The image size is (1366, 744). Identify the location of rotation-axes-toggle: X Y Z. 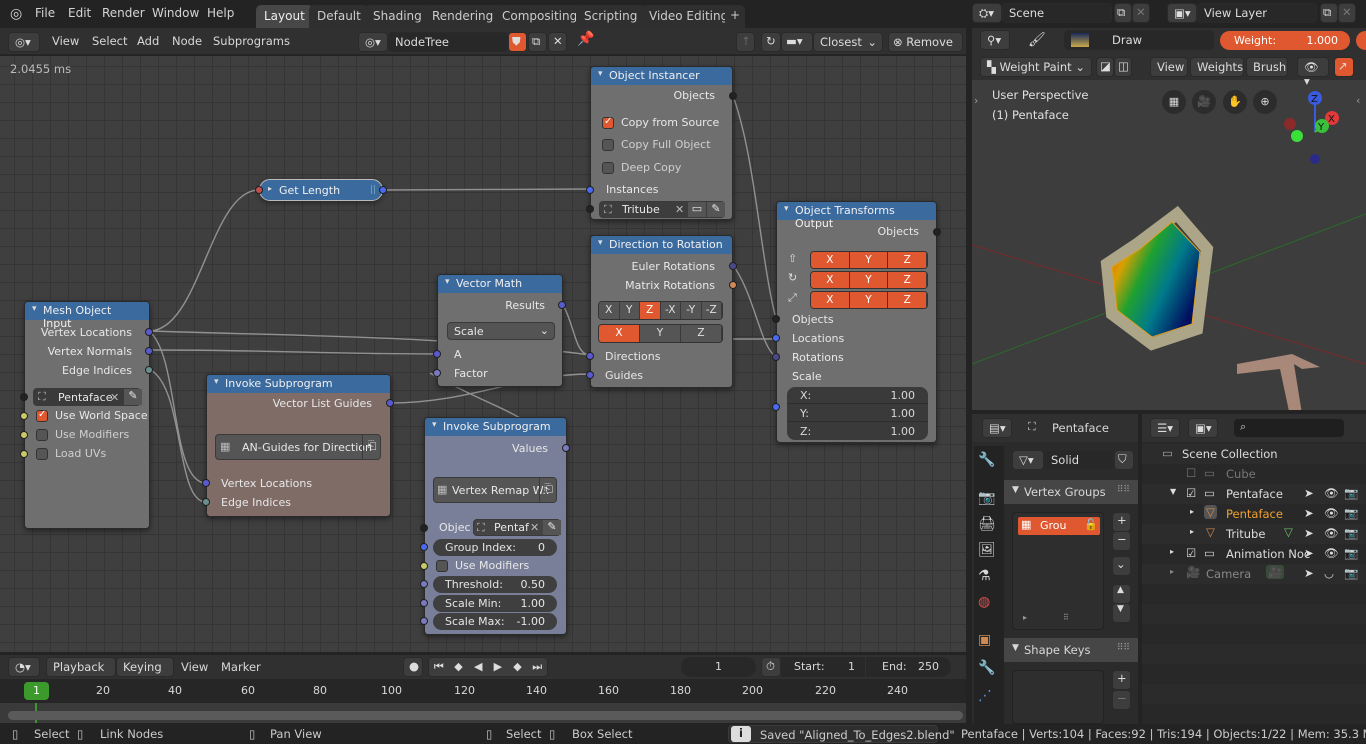
(869, 280).